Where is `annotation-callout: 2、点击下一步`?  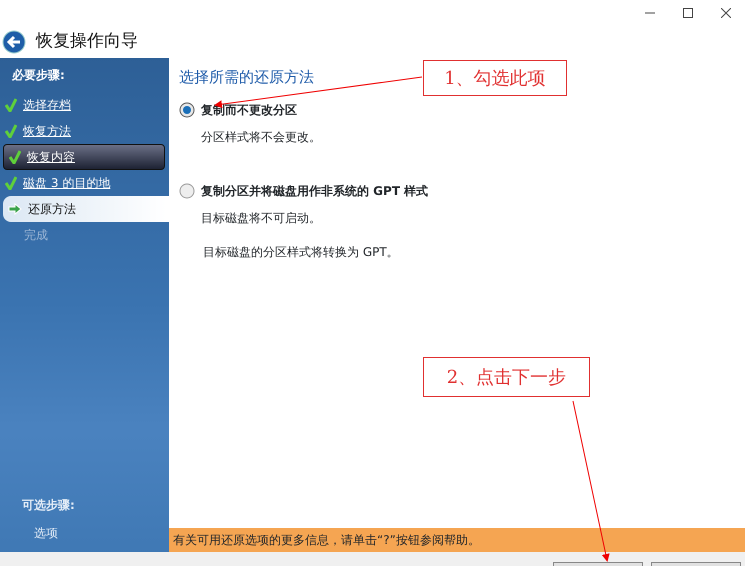
annotation-callout: 2、点击下一步 is located at coordinates (506, 377).